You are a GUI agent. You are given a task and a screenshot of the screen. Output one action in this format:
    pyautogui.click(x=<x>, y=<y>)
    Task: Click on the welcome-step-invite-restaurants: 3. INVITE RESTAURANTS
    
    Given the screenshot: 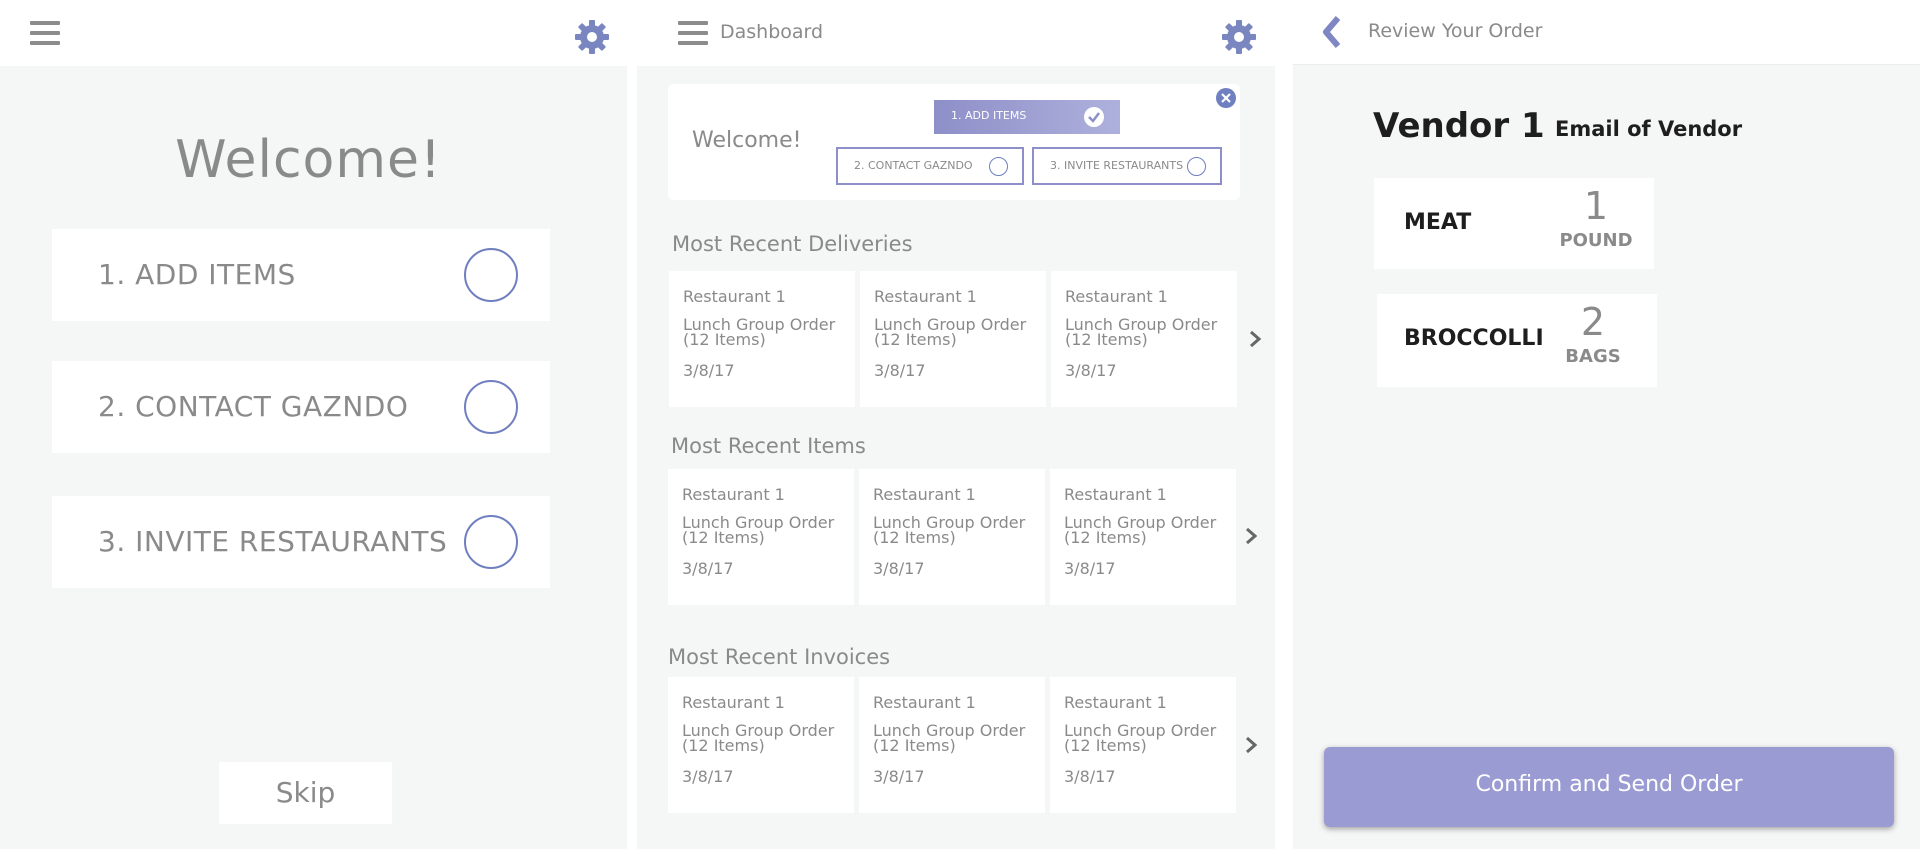 What is the action you would take?
    pyautogui.click(x=1127, y=166)
    